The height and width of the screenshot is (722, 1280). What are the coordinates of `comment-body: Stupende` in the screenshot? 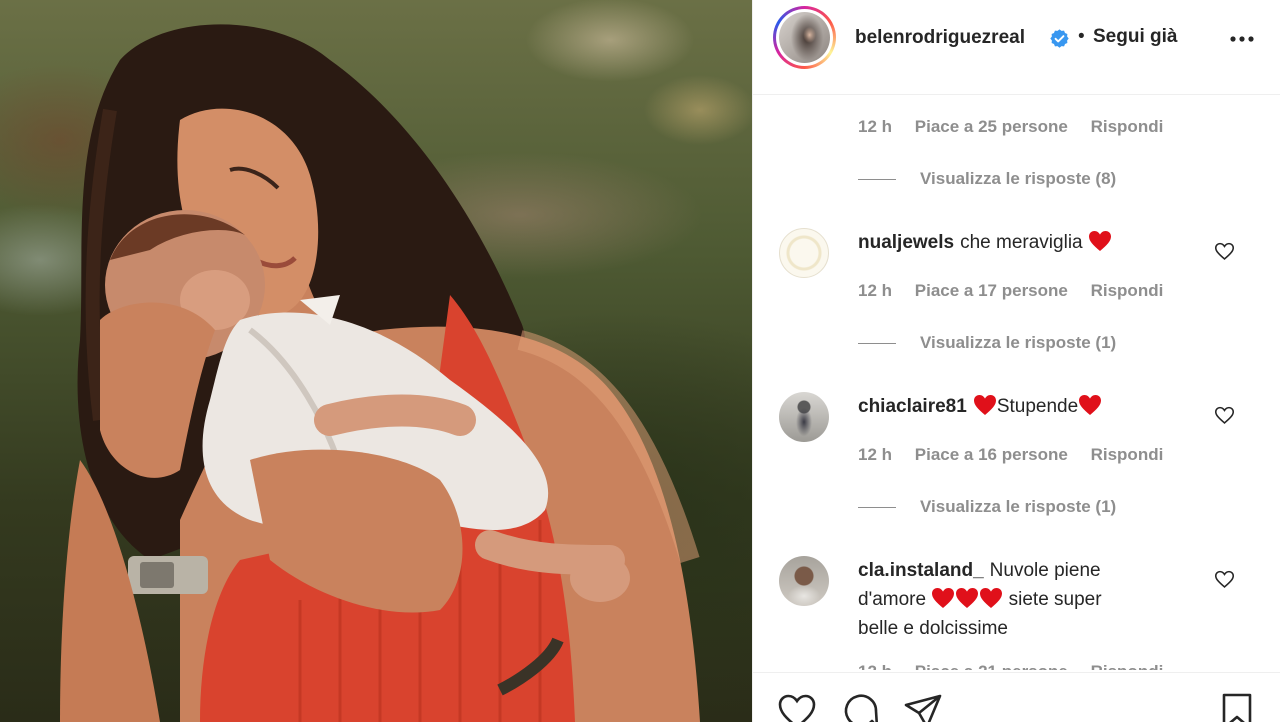 It's located at (1037, 406).